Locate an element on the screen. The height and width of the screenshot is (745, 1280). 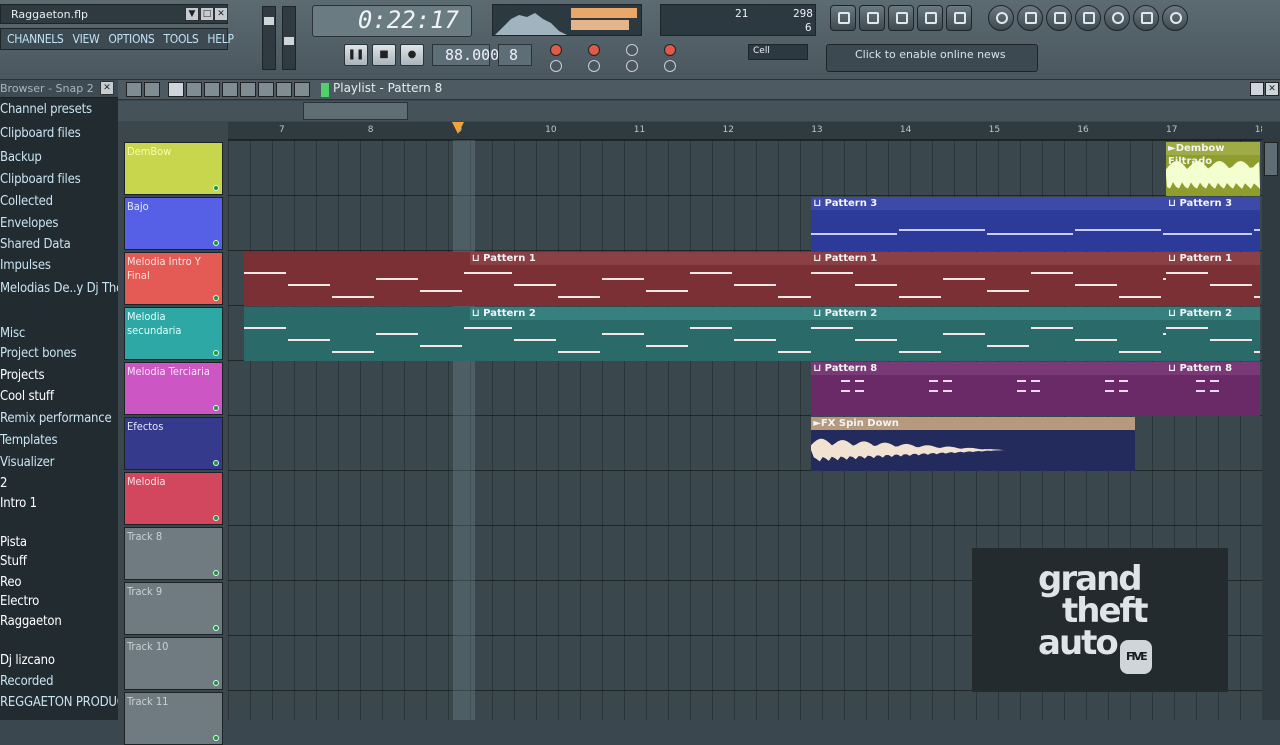
pattern-clip is located at coordinates (356, 334).